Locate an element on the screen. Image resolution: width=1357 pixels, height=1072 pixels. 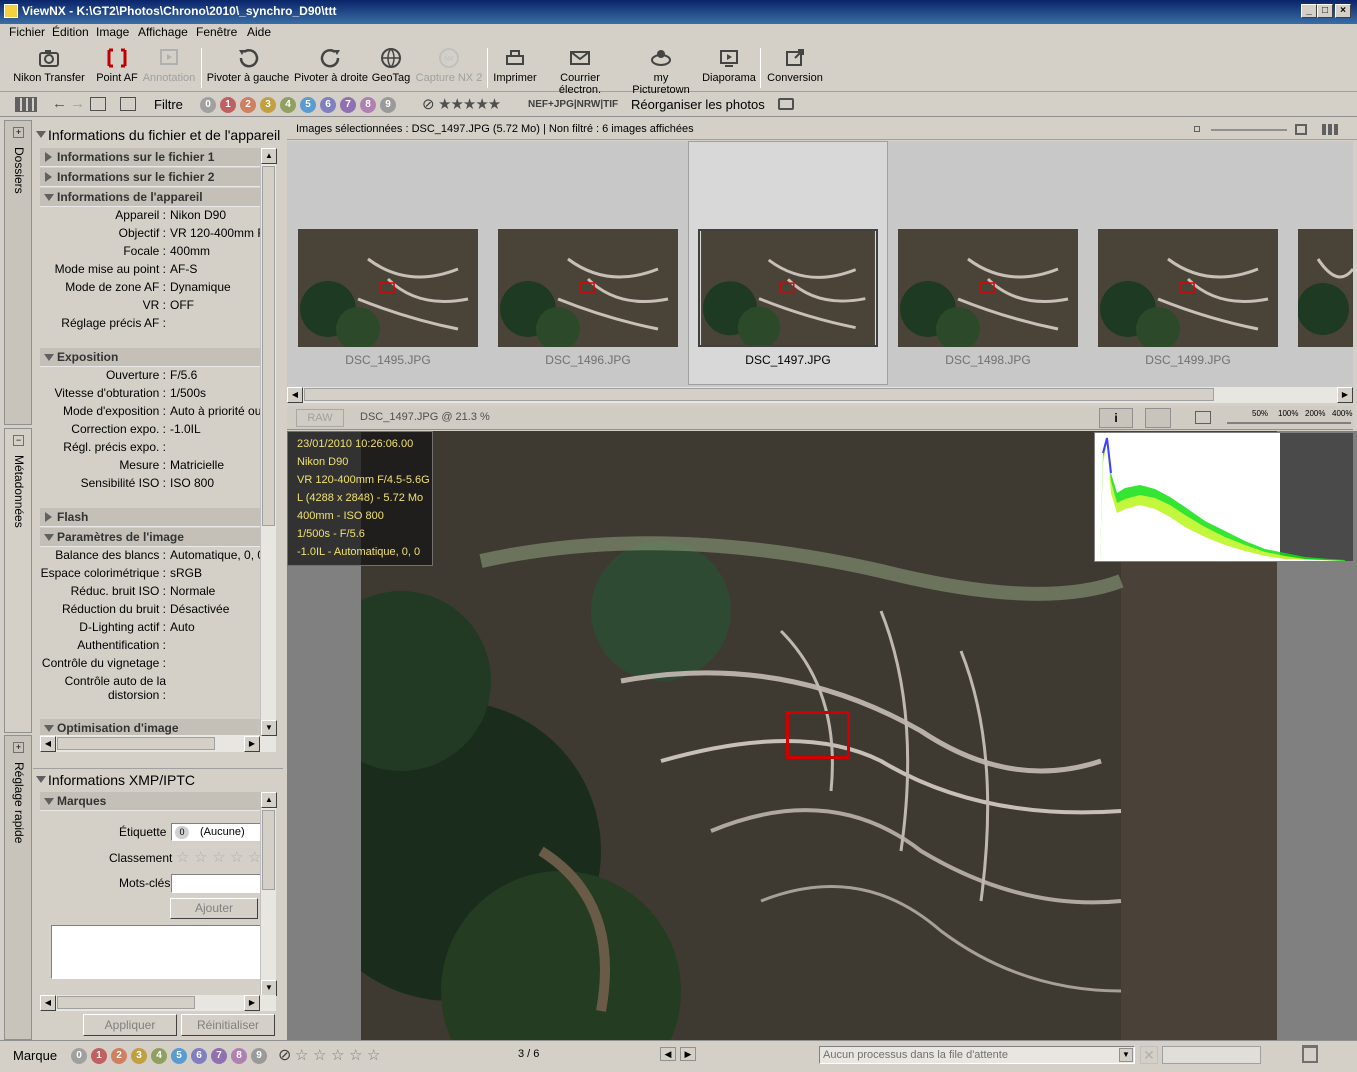
xmp-scrollbar: ▲ ▼ is located at coordinates (268, 894).